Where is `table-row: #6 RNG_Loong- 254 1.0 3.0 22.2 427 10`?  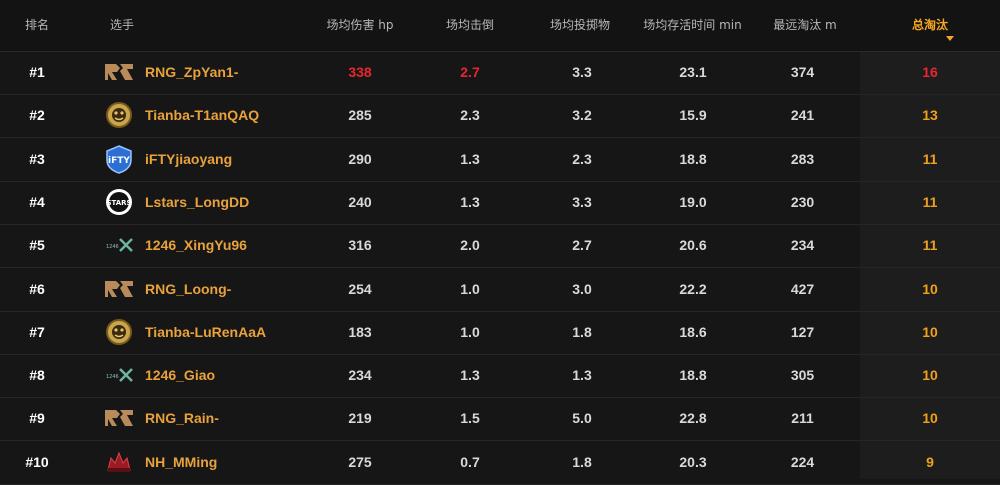
table-row: #6 RNG_Loong- 254 1.0 3.0 22.2 427 10 is located at coordinates (500, 290).